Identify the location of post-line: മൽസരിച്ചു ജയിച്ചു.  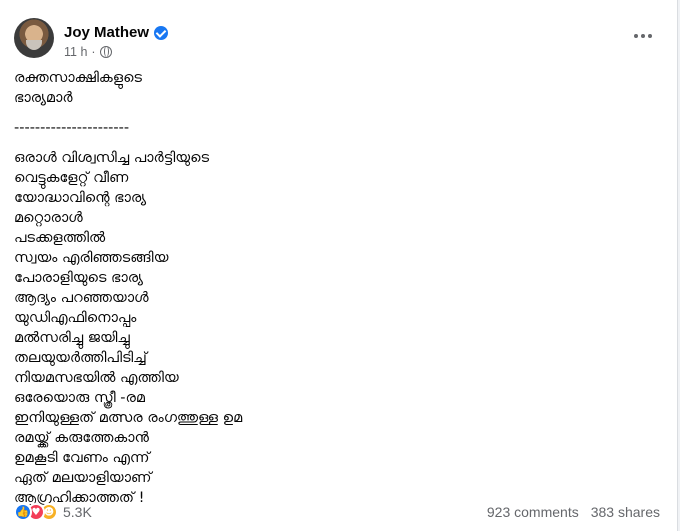
(72, 338).